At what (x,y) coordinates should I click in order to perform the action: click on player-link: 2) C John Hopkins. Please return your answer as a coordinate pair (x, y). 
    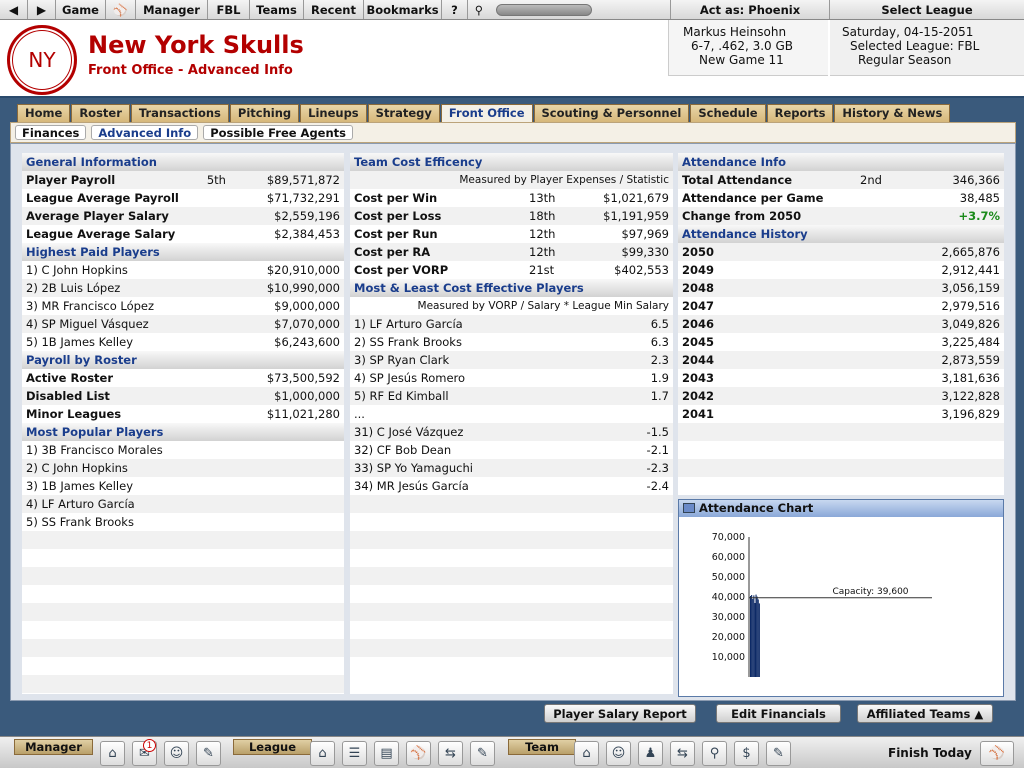
    Looking at the image, I should click on (183, 468).